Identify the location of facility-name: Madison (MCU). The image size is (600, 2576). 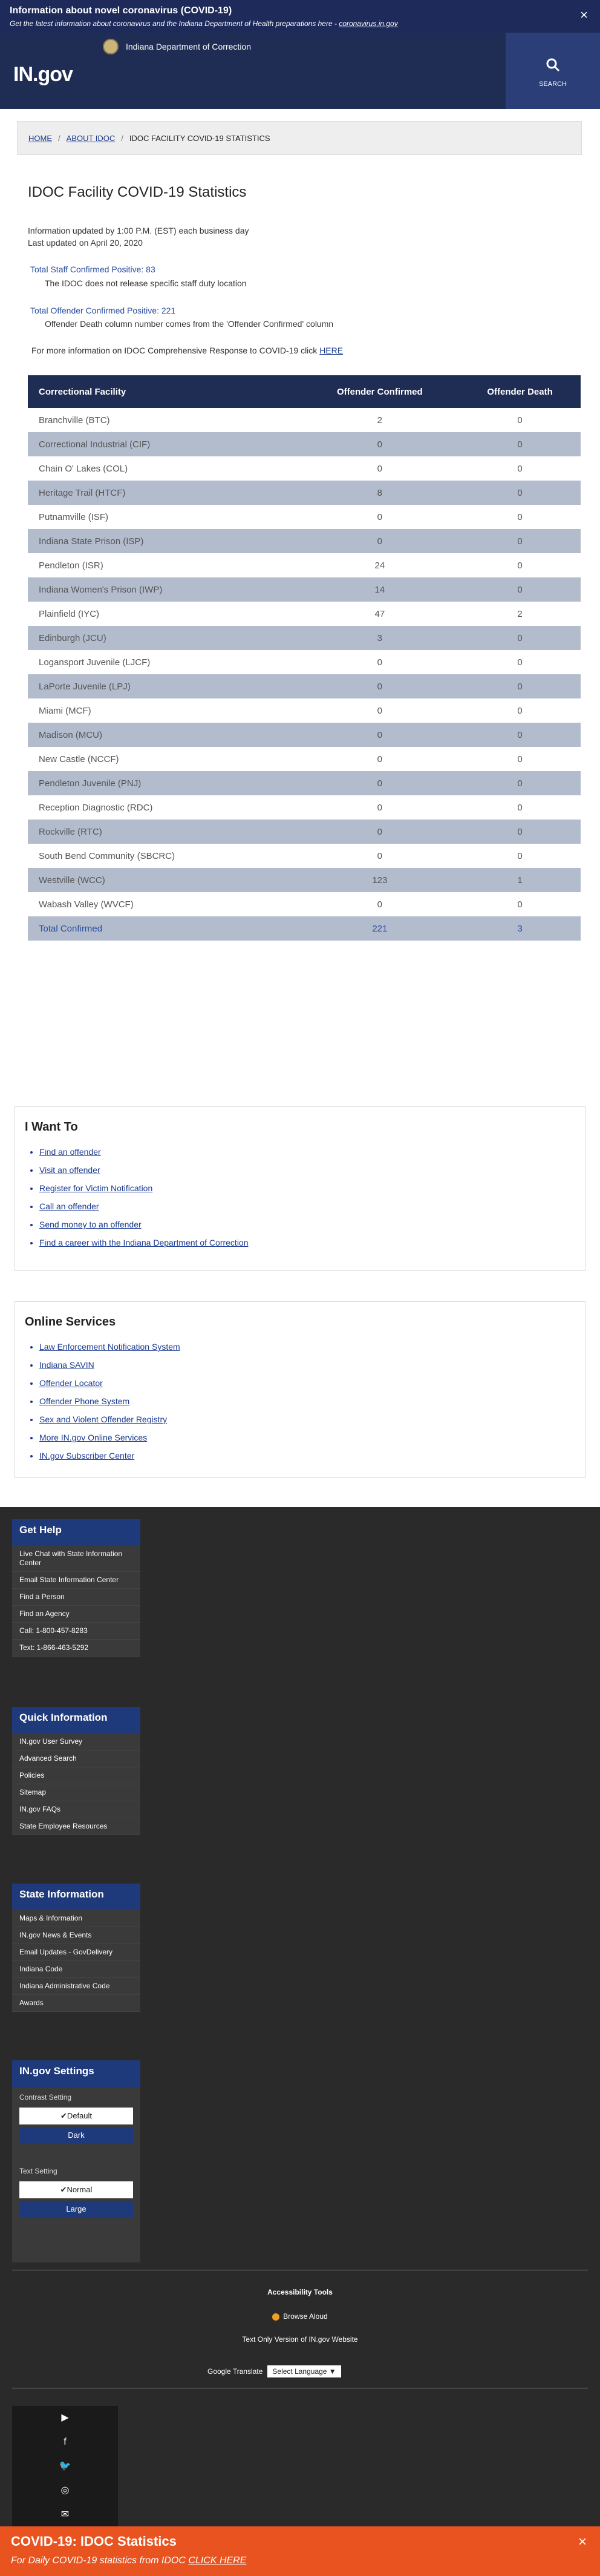
(165, 735).